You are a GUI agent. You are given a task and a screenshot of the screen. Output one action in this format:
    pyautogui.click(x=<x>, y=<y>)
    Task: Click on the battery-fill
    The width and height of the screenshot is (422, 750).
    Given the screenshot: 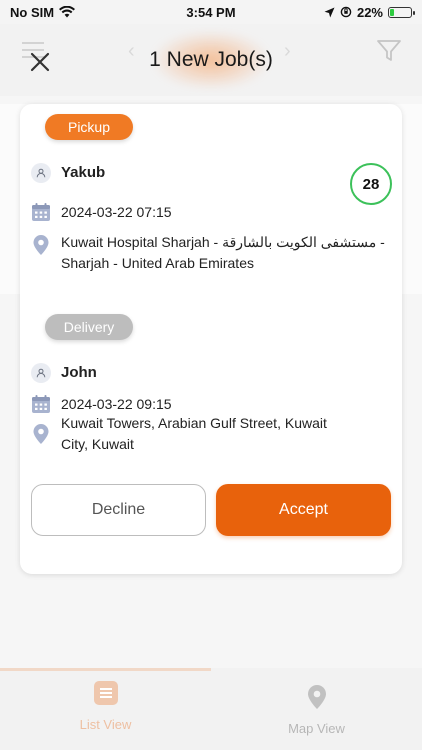 What is the action you would take?
    pyautogui.click(x=392, y=12)
    